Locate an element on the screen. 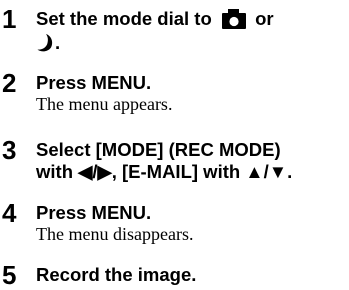  step-number: 3 is located at coordinates (9, 150).